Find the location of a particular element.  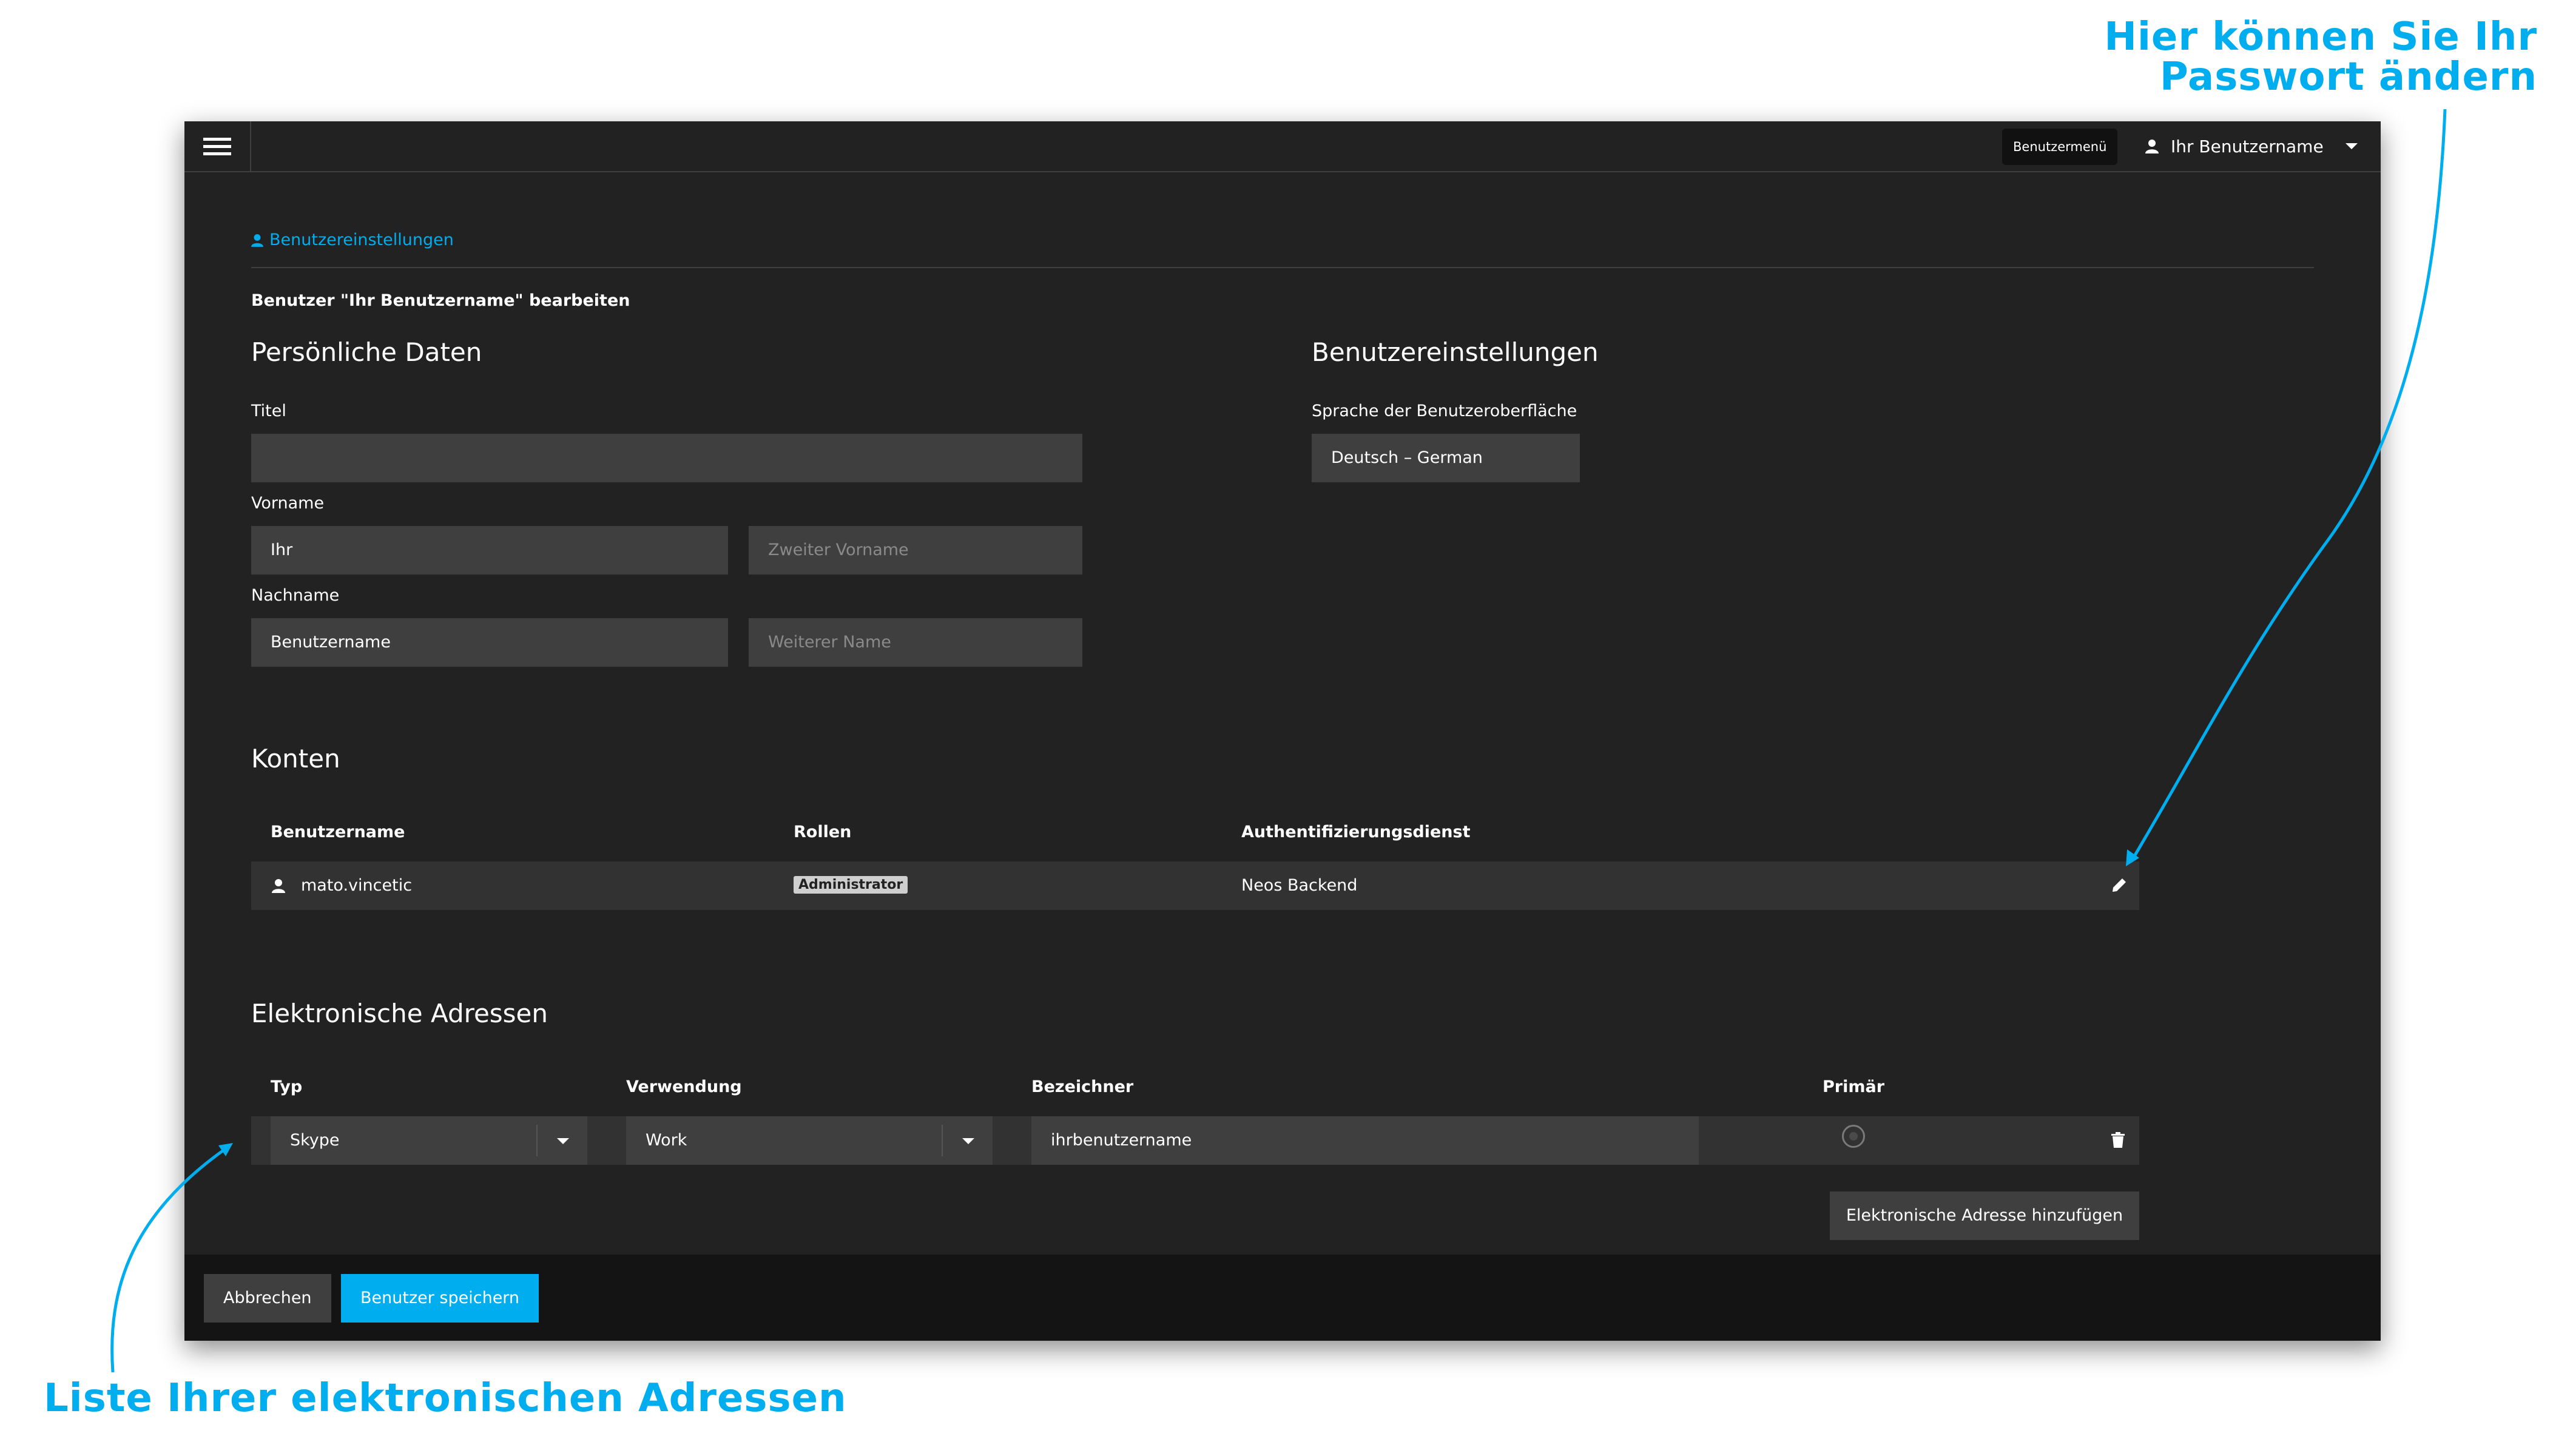

breadcrumb-label: Benutzereinstellungen is located at coordinates (361, 240).